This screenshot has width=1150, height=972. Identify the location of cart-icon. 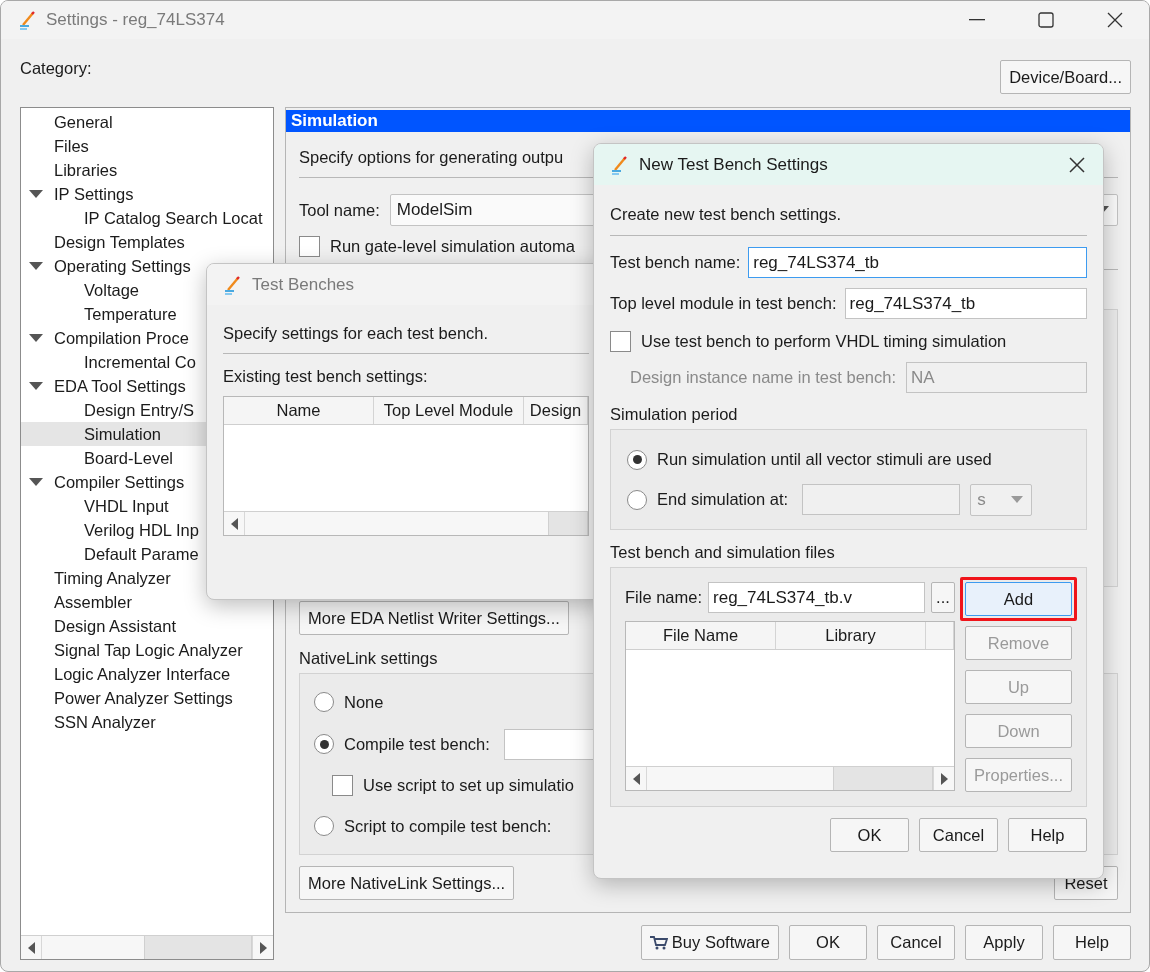
(658, 942).